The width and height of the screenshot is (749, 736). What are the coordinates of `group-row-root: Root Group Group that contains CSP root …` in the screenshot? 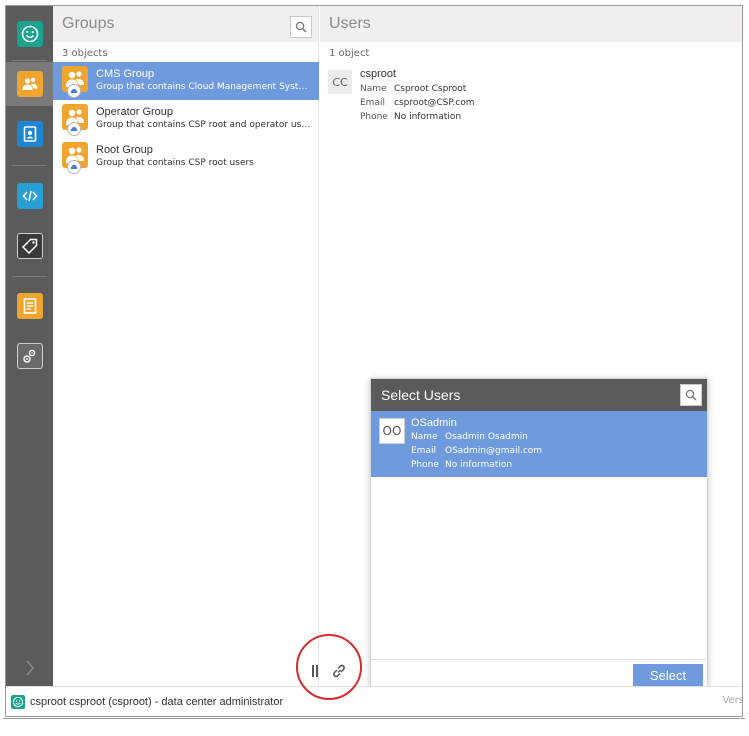 It's located at (186, 157).